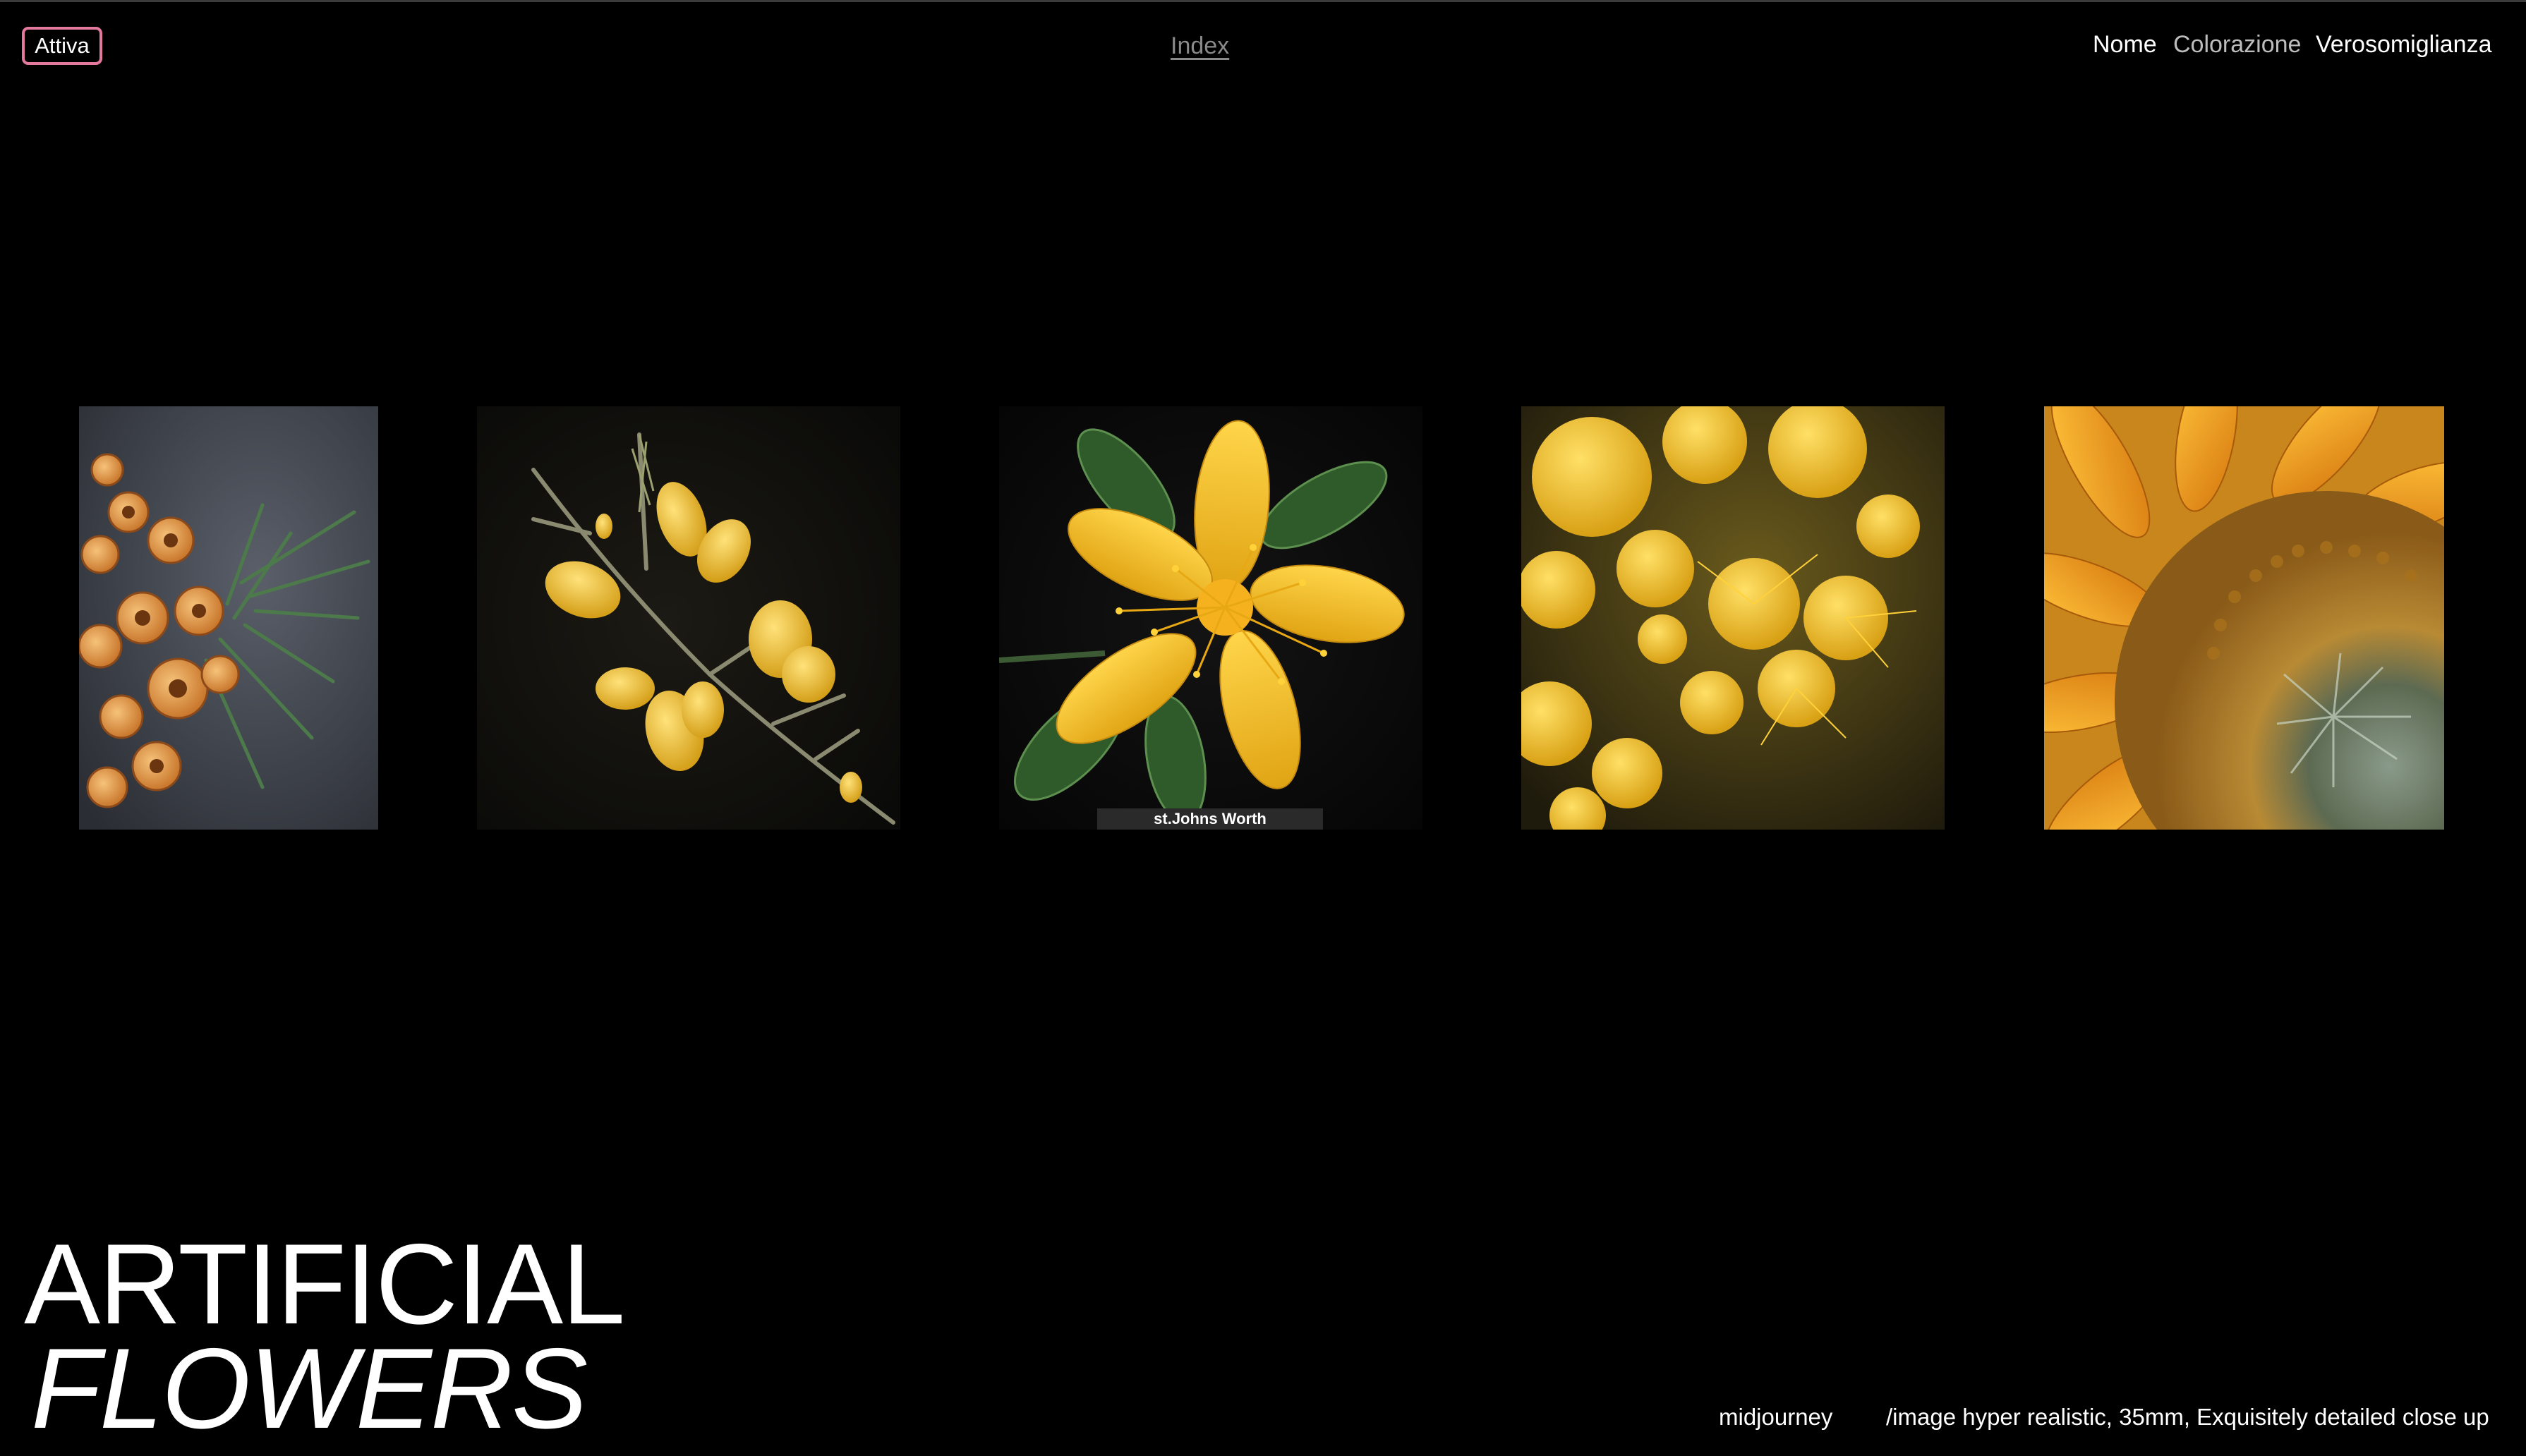  I want to click on model-label: midjourney, so click(1776, 1417).